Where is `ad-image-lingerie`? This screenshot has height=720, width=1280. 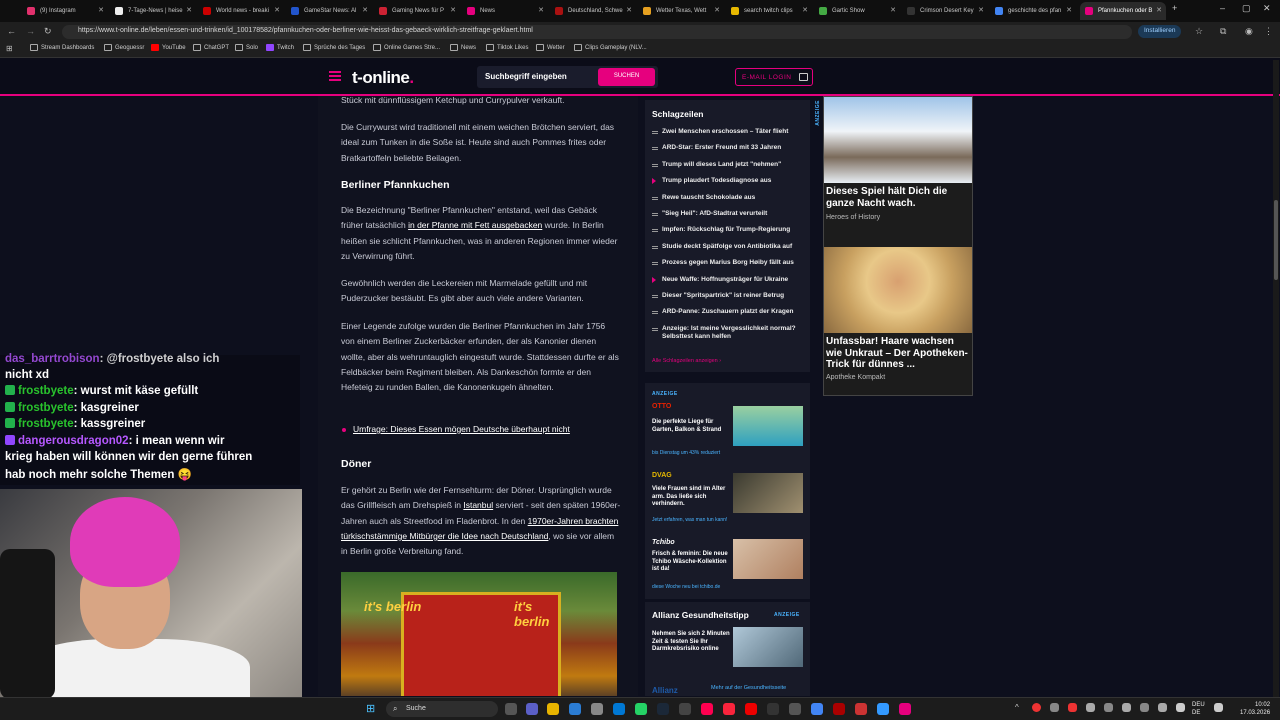
ad-image-lingerie is located at coordinates (768, 559).